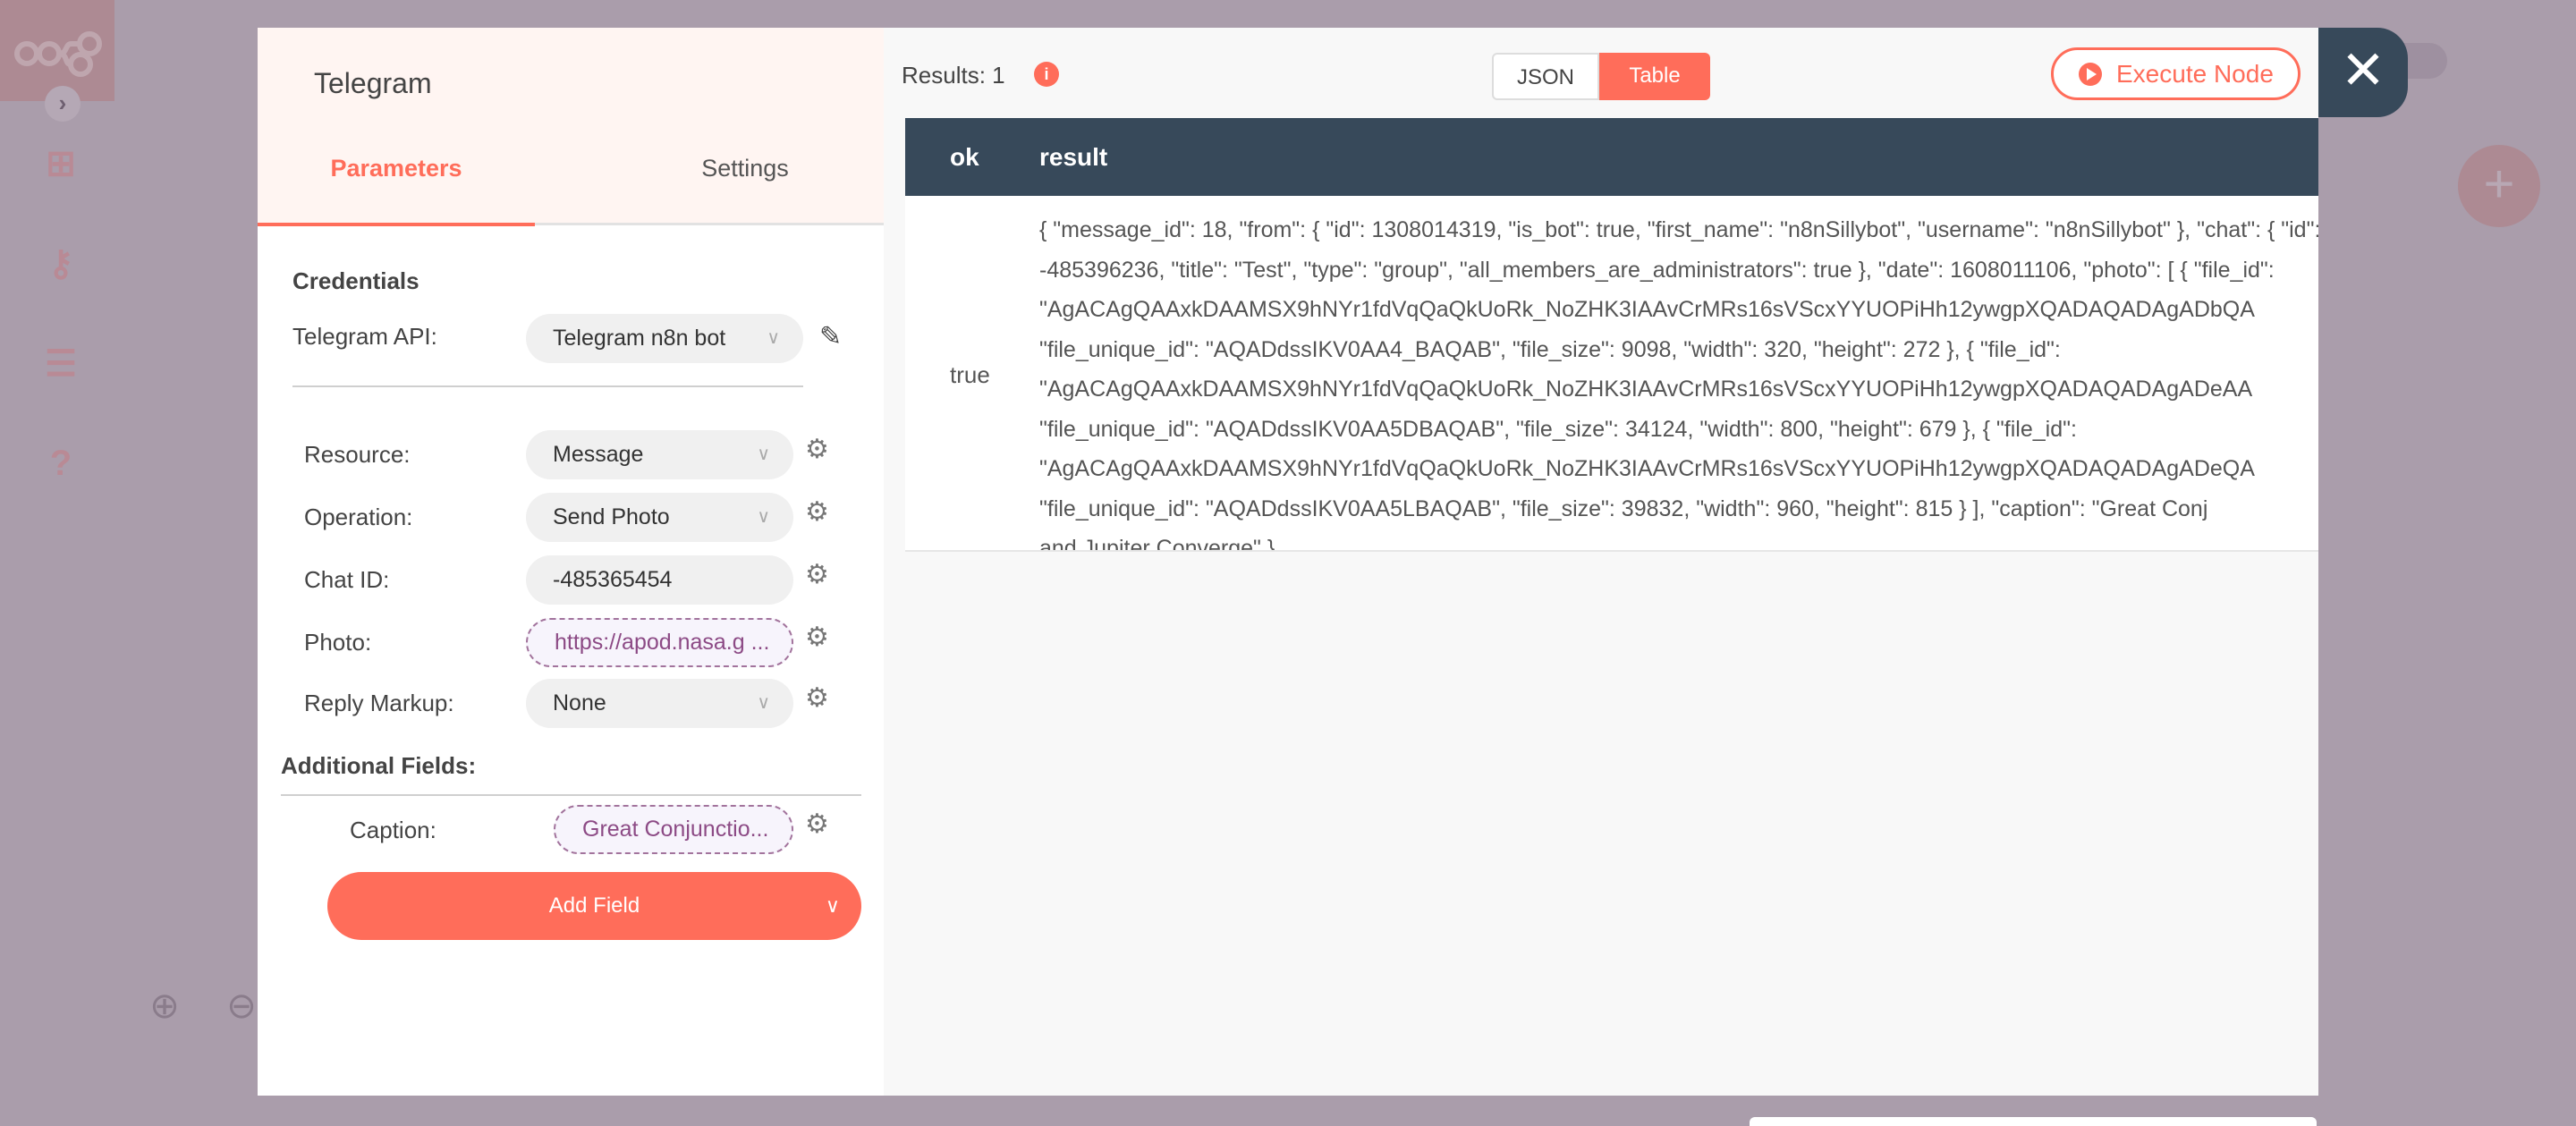 This screenshot has width=2576, height=1126. What do you see at coordinates (2499, 186) in the screenshot?
I see `add-node-button: +` at bounding box center [2499, 186].